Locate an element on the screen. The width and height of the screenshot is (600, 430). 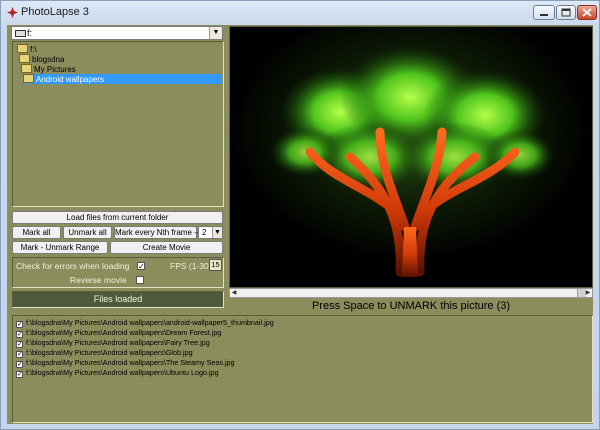
title-bar: PhotoLapse 3 is located at coordinates (300, 13).